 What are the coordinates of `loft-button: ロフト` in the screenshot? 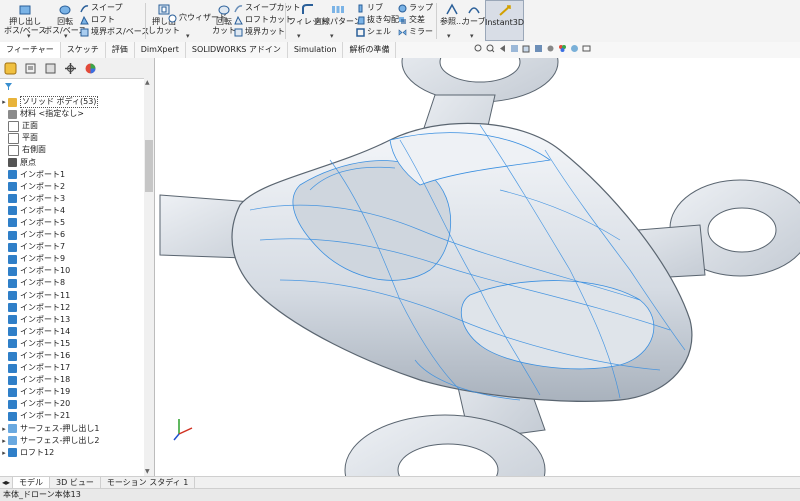 It's located at (97, 20).